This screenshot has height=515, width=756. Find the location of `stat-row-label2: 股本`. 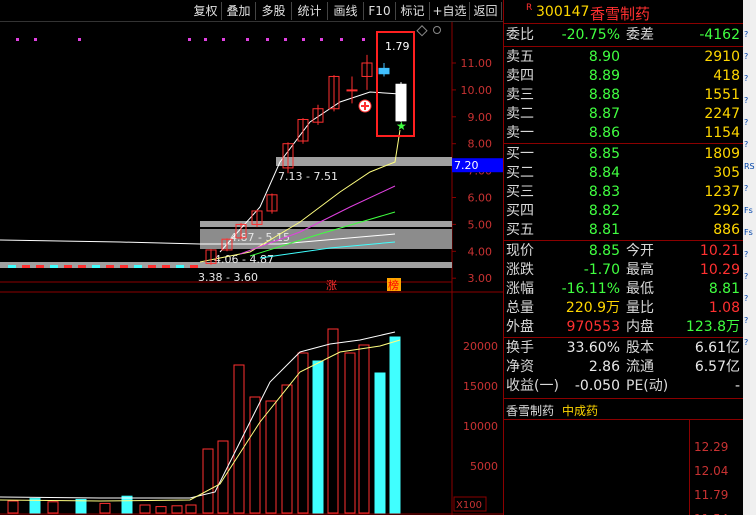

stat-row-label2: 股本 is located at coordinates (640, 348).